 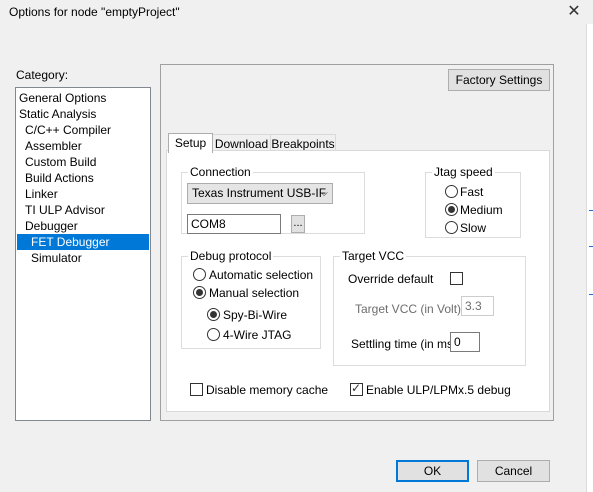 I want to click on category-label: Category:, so click(x=42, y=75).